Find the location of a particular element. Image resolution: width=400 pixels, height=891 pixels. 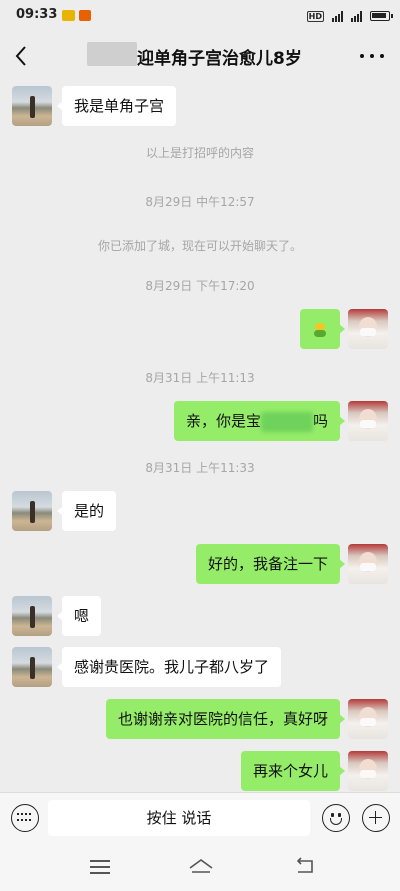

bear-emoji-icon is located at coordinates (320, 330).